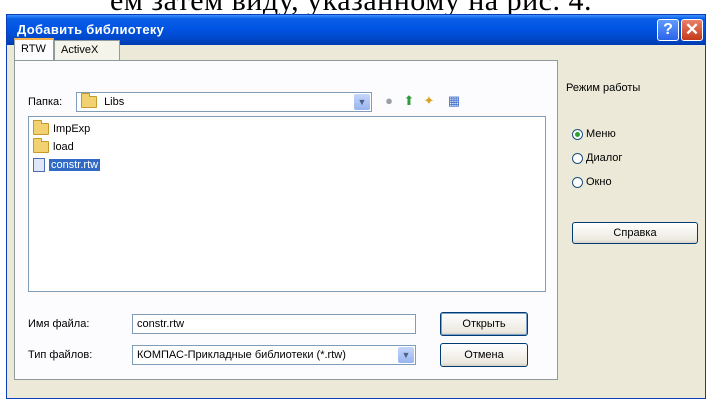 The image size is (706, 399). I want to click on radio-window: Окно, so click(592, 182).